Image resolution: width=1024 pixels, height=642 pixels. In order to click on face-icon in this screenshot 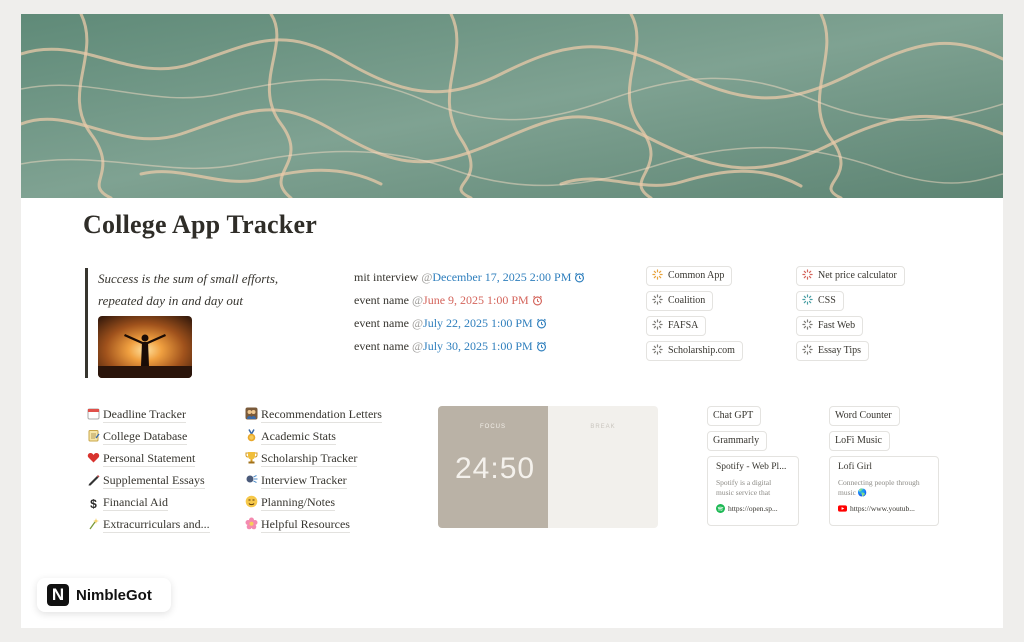, I will do `click(251, 500)`.